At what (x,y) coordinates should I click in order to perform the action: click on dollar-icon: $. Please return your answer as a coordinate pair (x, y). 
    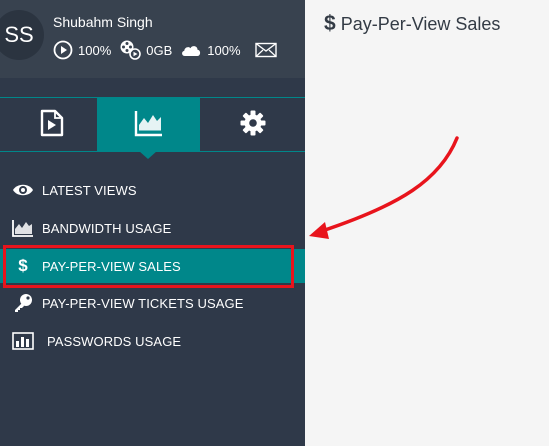
    Looking at the image, I should click on (330, 23).